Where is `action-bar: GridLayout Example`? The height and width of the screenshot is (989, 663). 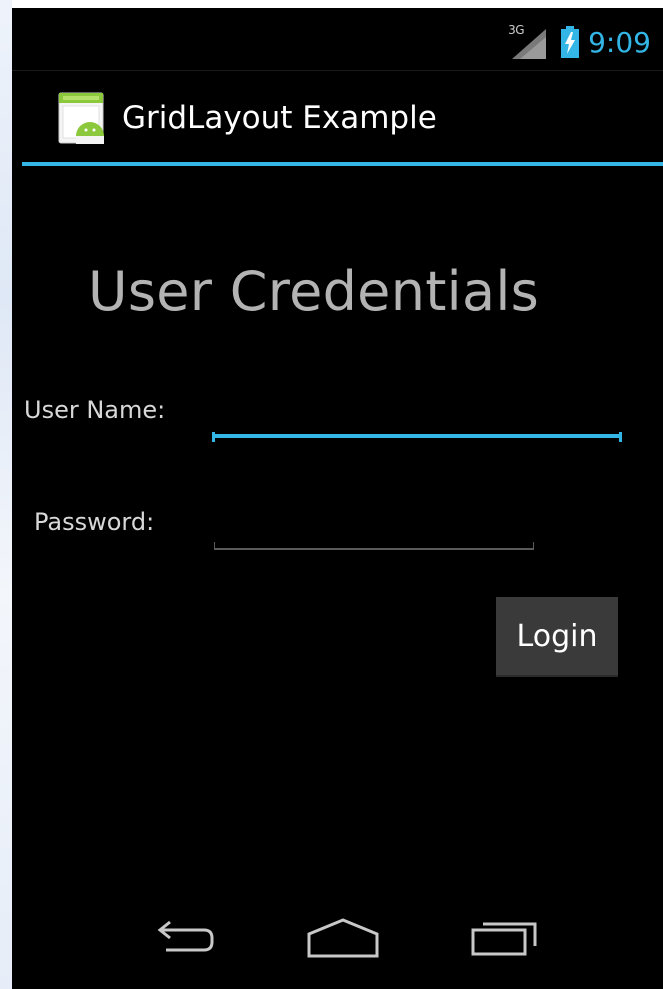 action-bar: GridLayout Example is located at coordinates (337, 117).